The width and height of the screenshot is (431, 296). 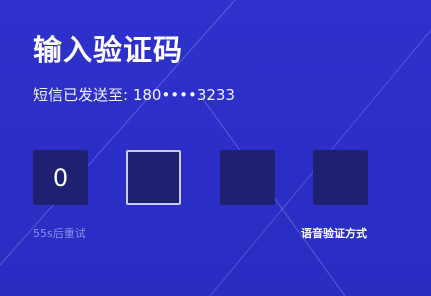 I want to click on code-digit-box-1: 0, so click(x=60, y=177).